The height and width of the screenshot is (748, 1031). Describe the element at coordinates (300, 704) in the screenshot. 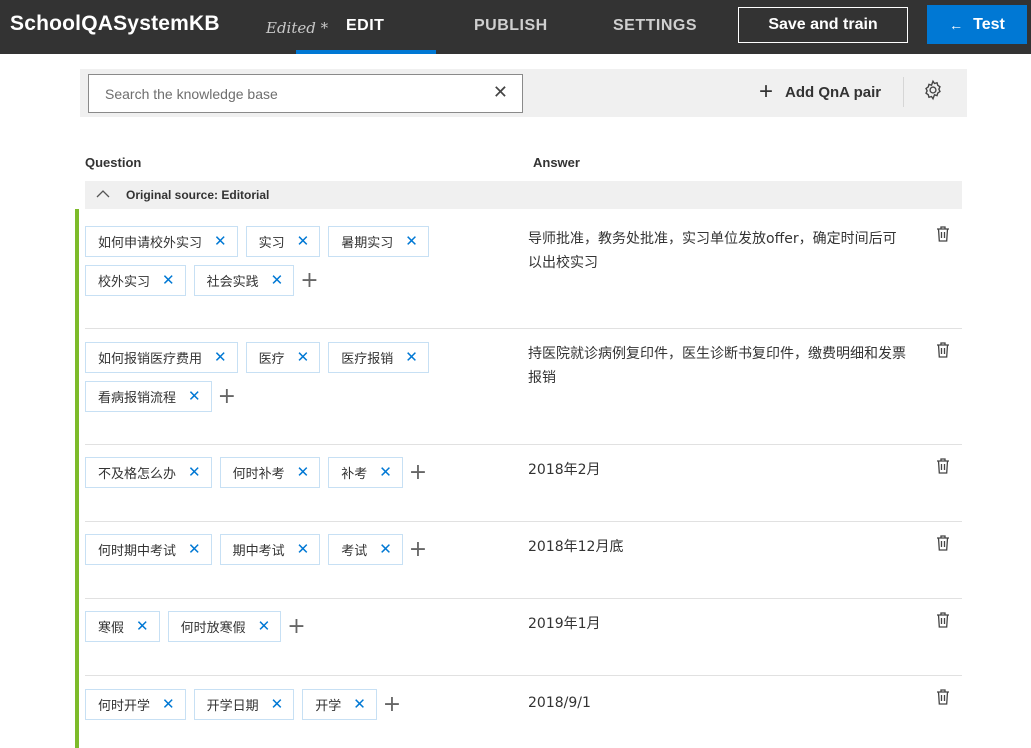

I see `question-chips: 何时开学 ✕ 开学日期 ✕ 开学 ✕ +` at that location.